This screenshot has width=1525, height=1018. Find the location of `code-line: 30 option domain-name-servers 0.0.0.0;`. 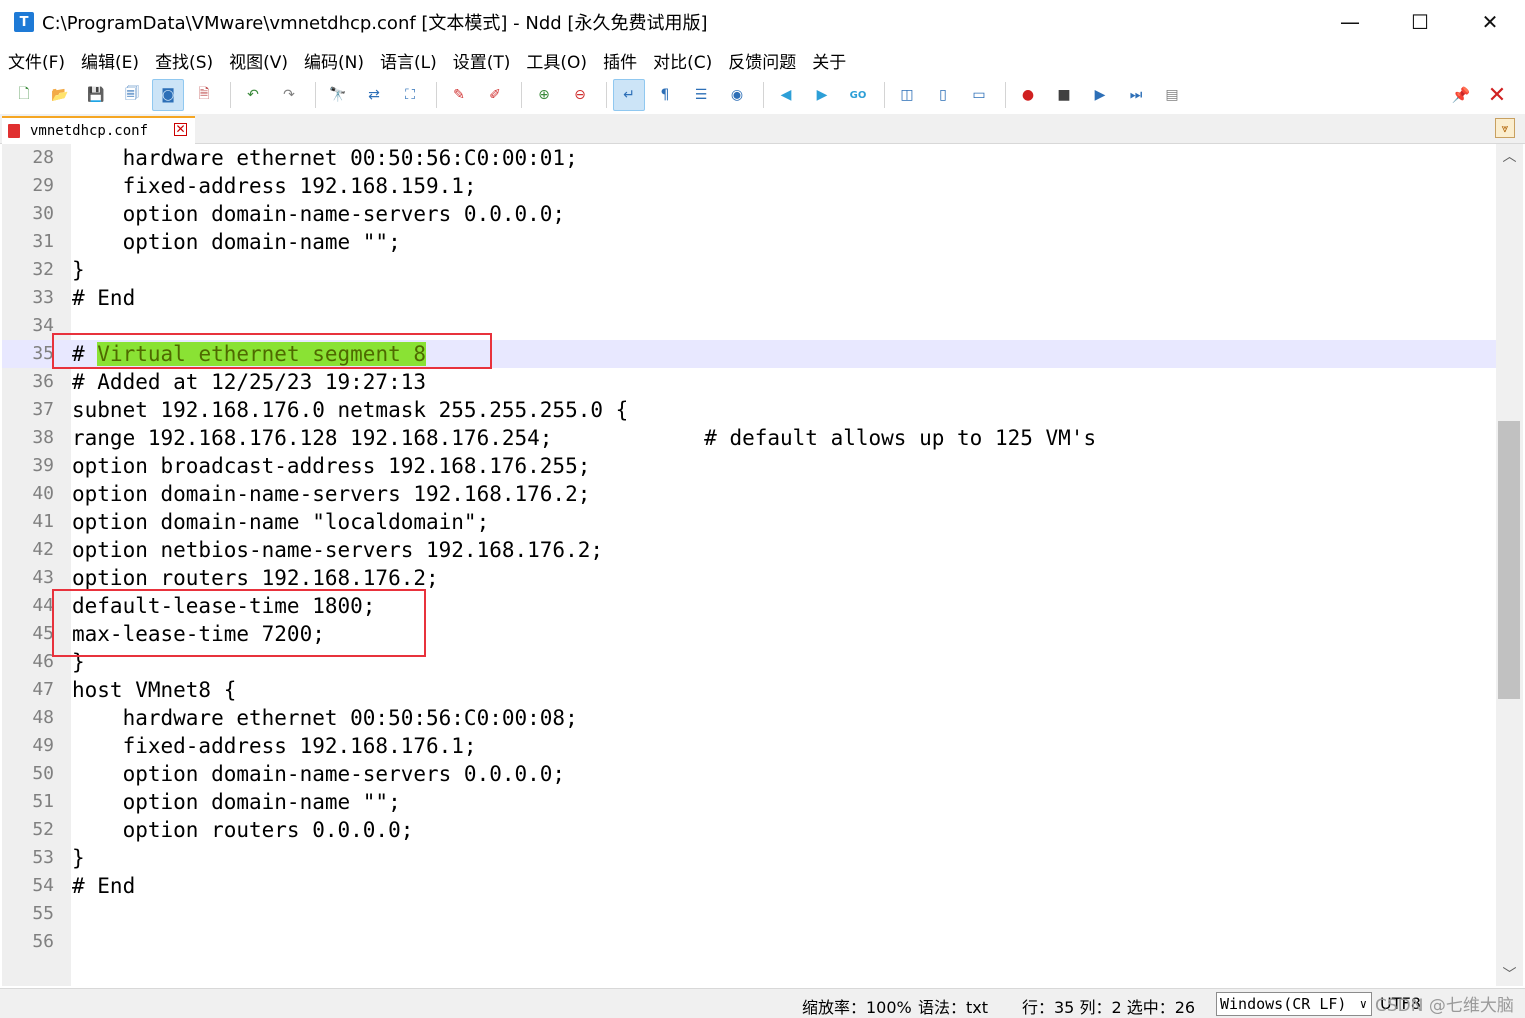

code-line: 30 option domain-name-servers 0.0.0.0; is located at coordinates (749, 214).